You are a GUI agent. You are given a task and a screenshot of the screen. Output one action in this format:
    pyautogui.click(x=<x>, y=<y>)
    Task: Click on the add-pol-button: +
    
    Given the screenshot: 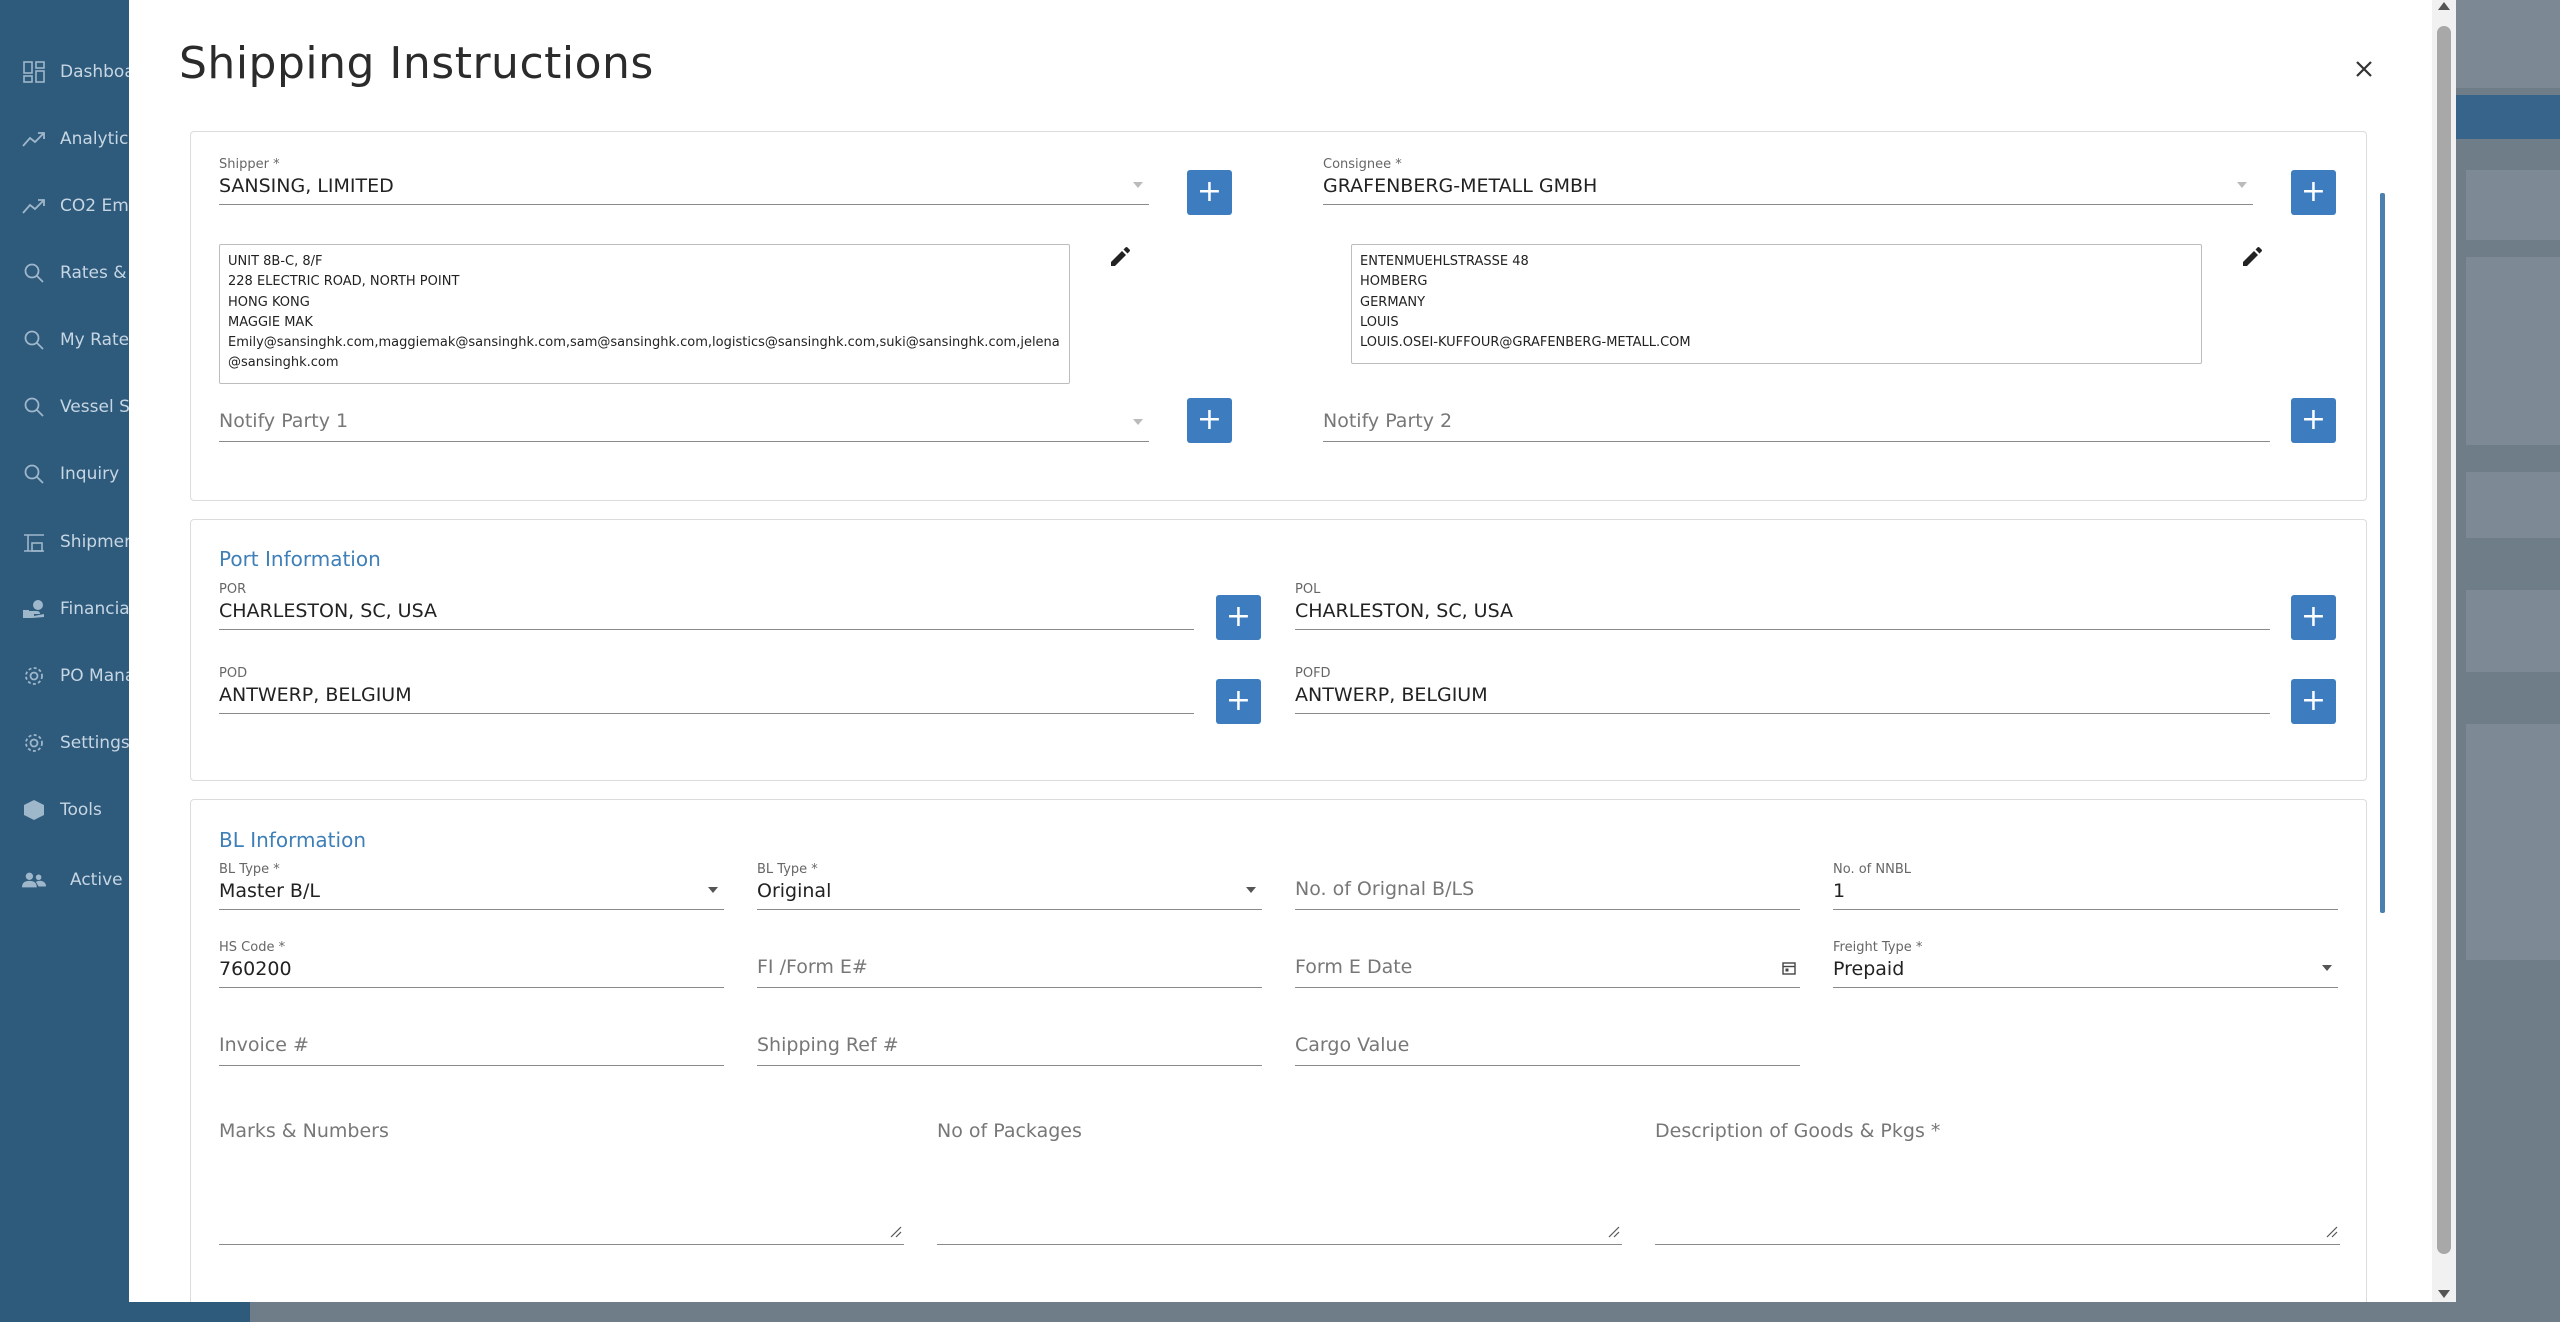 What is the action you would take?
    pyautogui.click(x=2313, y=617)
    